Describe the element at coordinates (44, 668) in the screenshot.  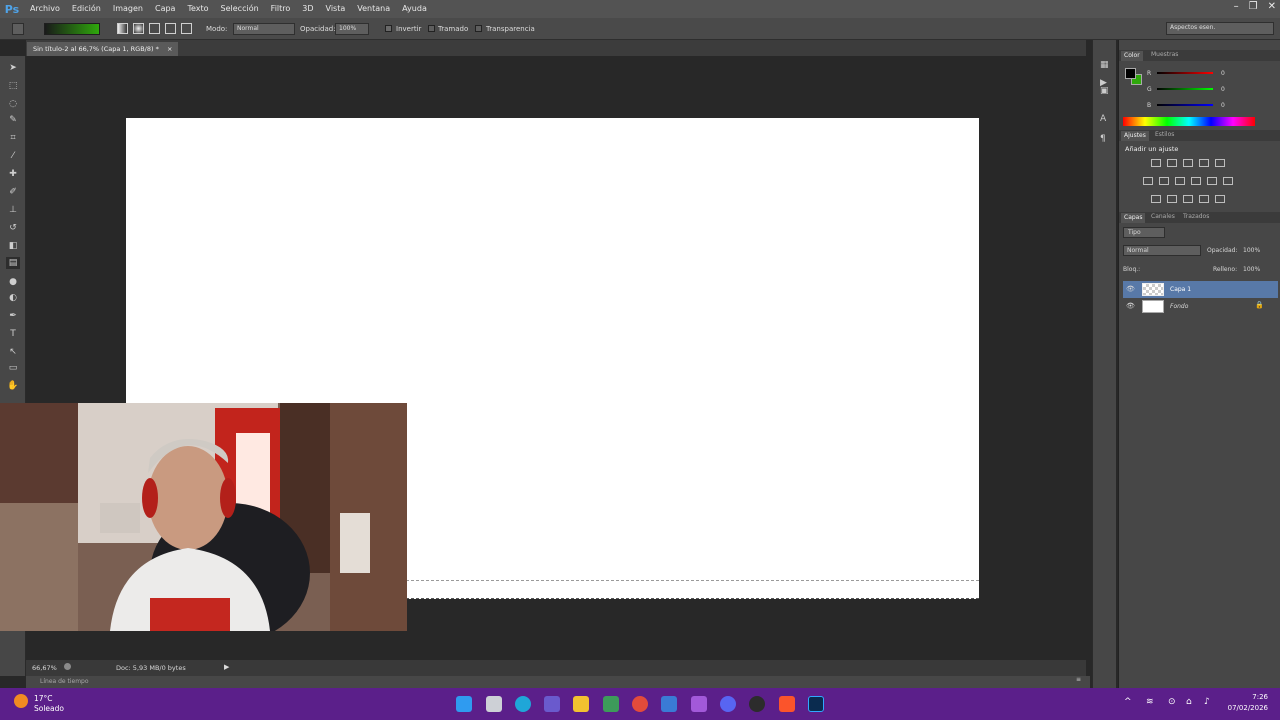
I see `zoom-level: 66,67%` at that location.